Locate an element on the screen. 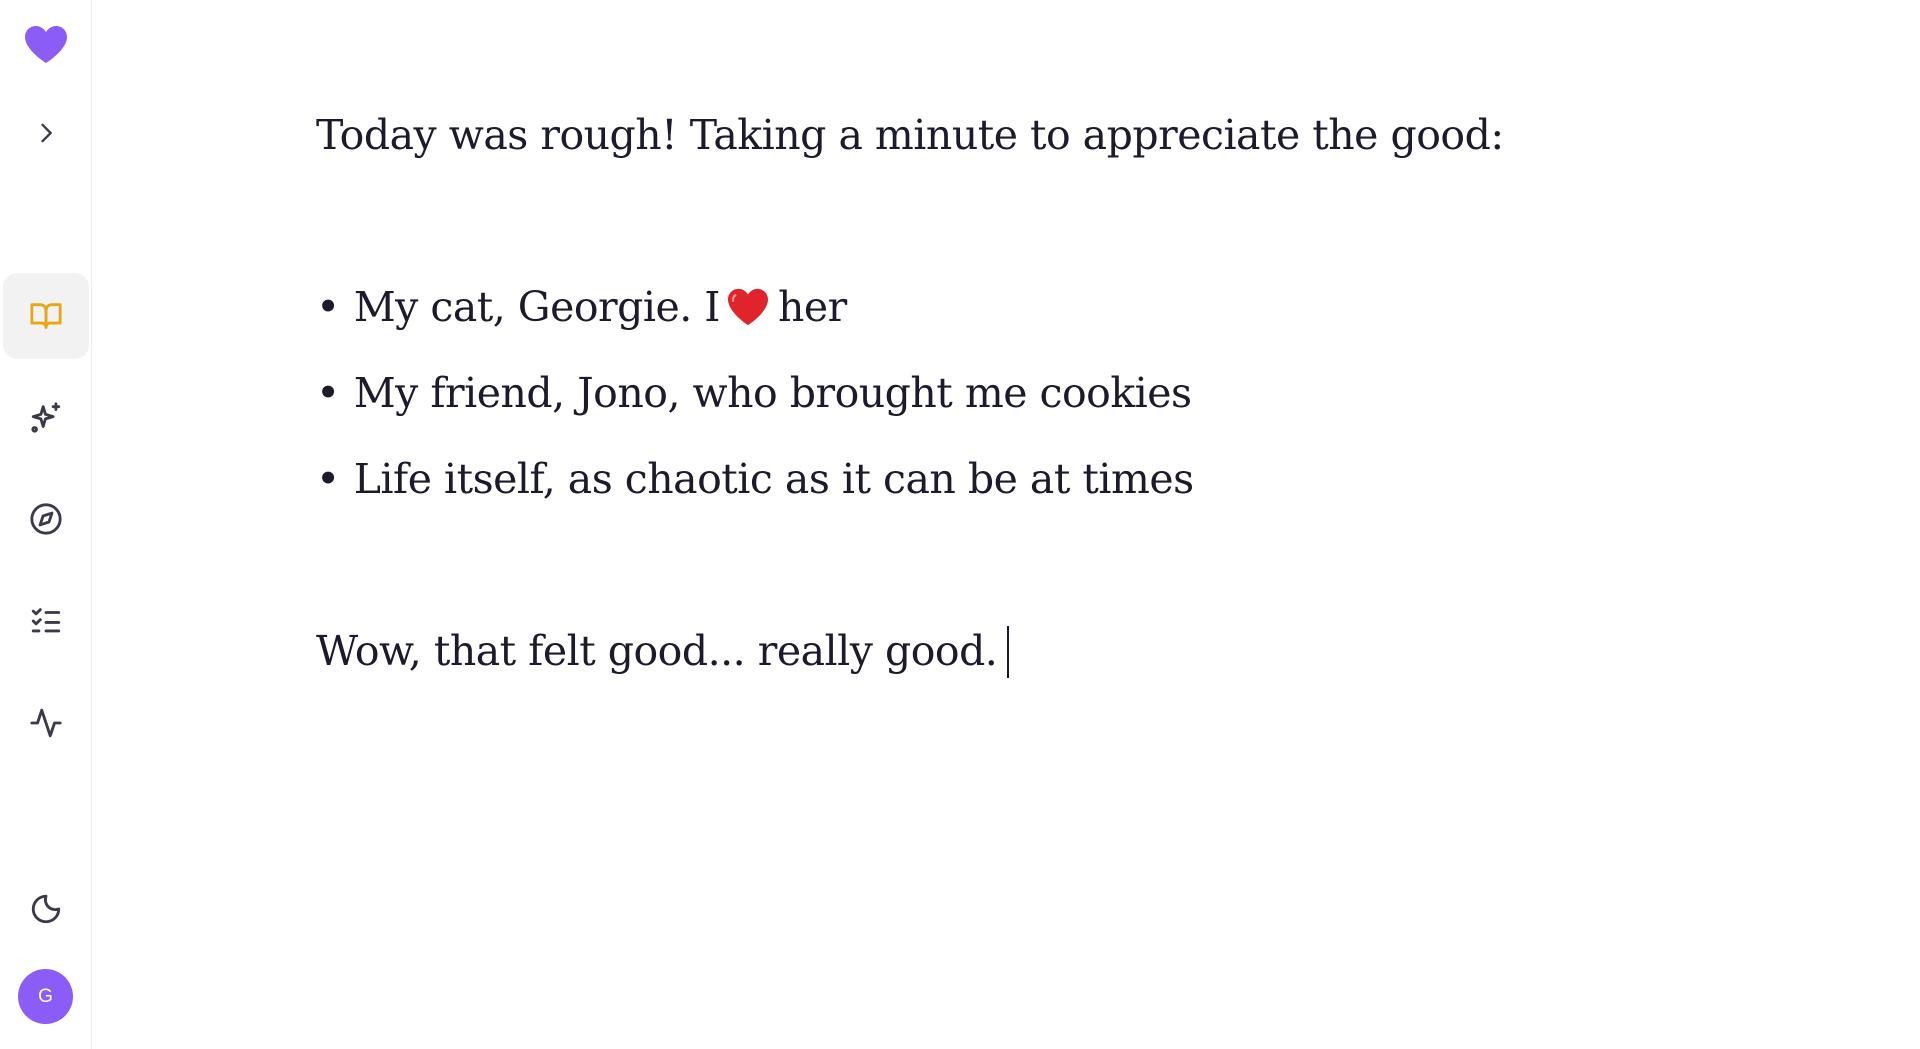  sidebar-expand-button is located at coordinates (46, 133).